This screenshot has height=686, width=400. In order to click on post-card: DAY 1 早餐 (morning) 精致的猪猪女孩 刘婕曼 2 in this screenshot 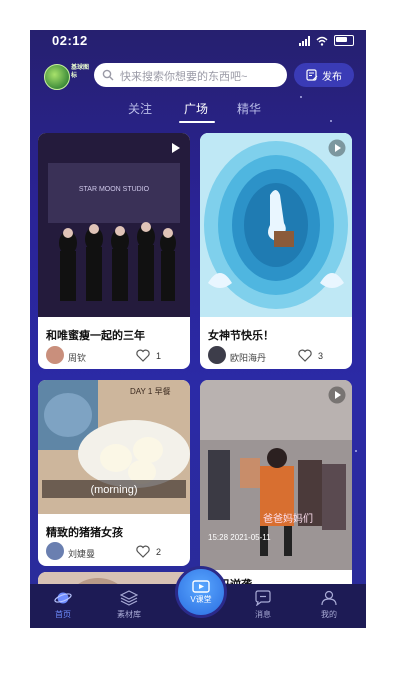, I will do `click(114, 473)`.